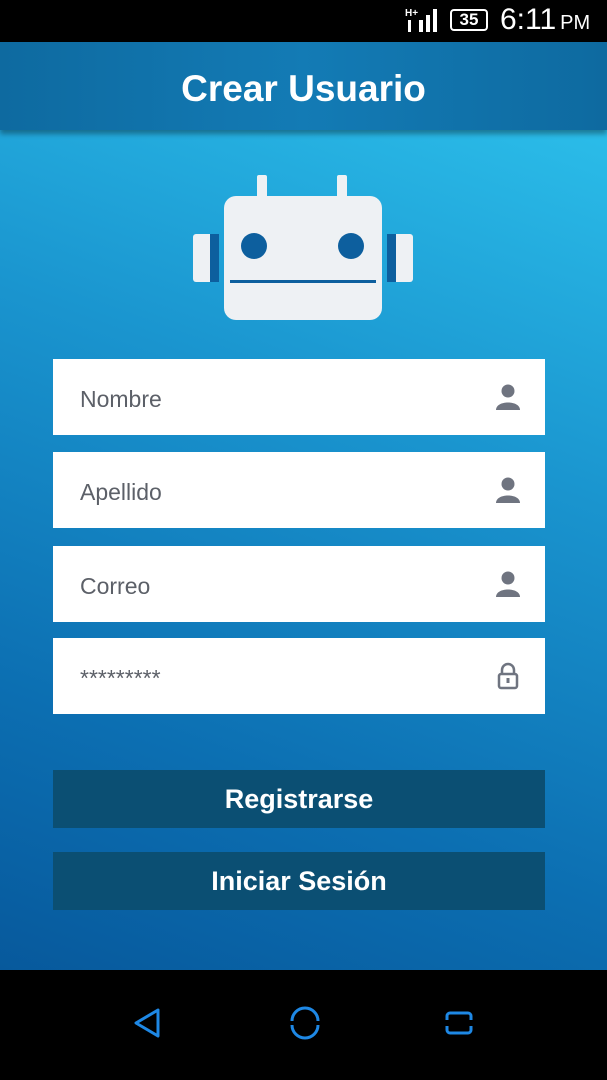 This screenshot has height=1080, width=607. I want to click on robot-logo, so click(303, 247).